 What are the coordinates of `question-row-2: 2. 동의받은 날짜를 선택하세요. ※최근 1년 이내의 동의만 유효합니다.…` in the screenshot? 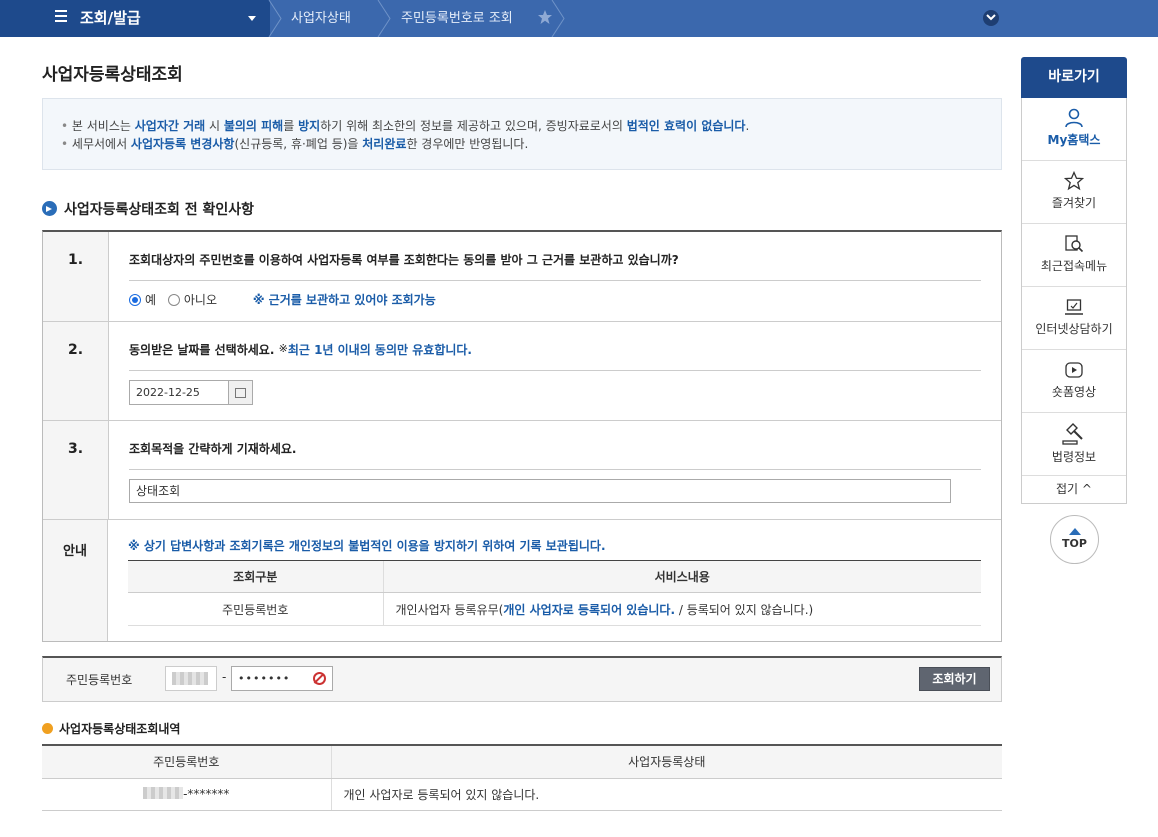 It's located at (522, 371).